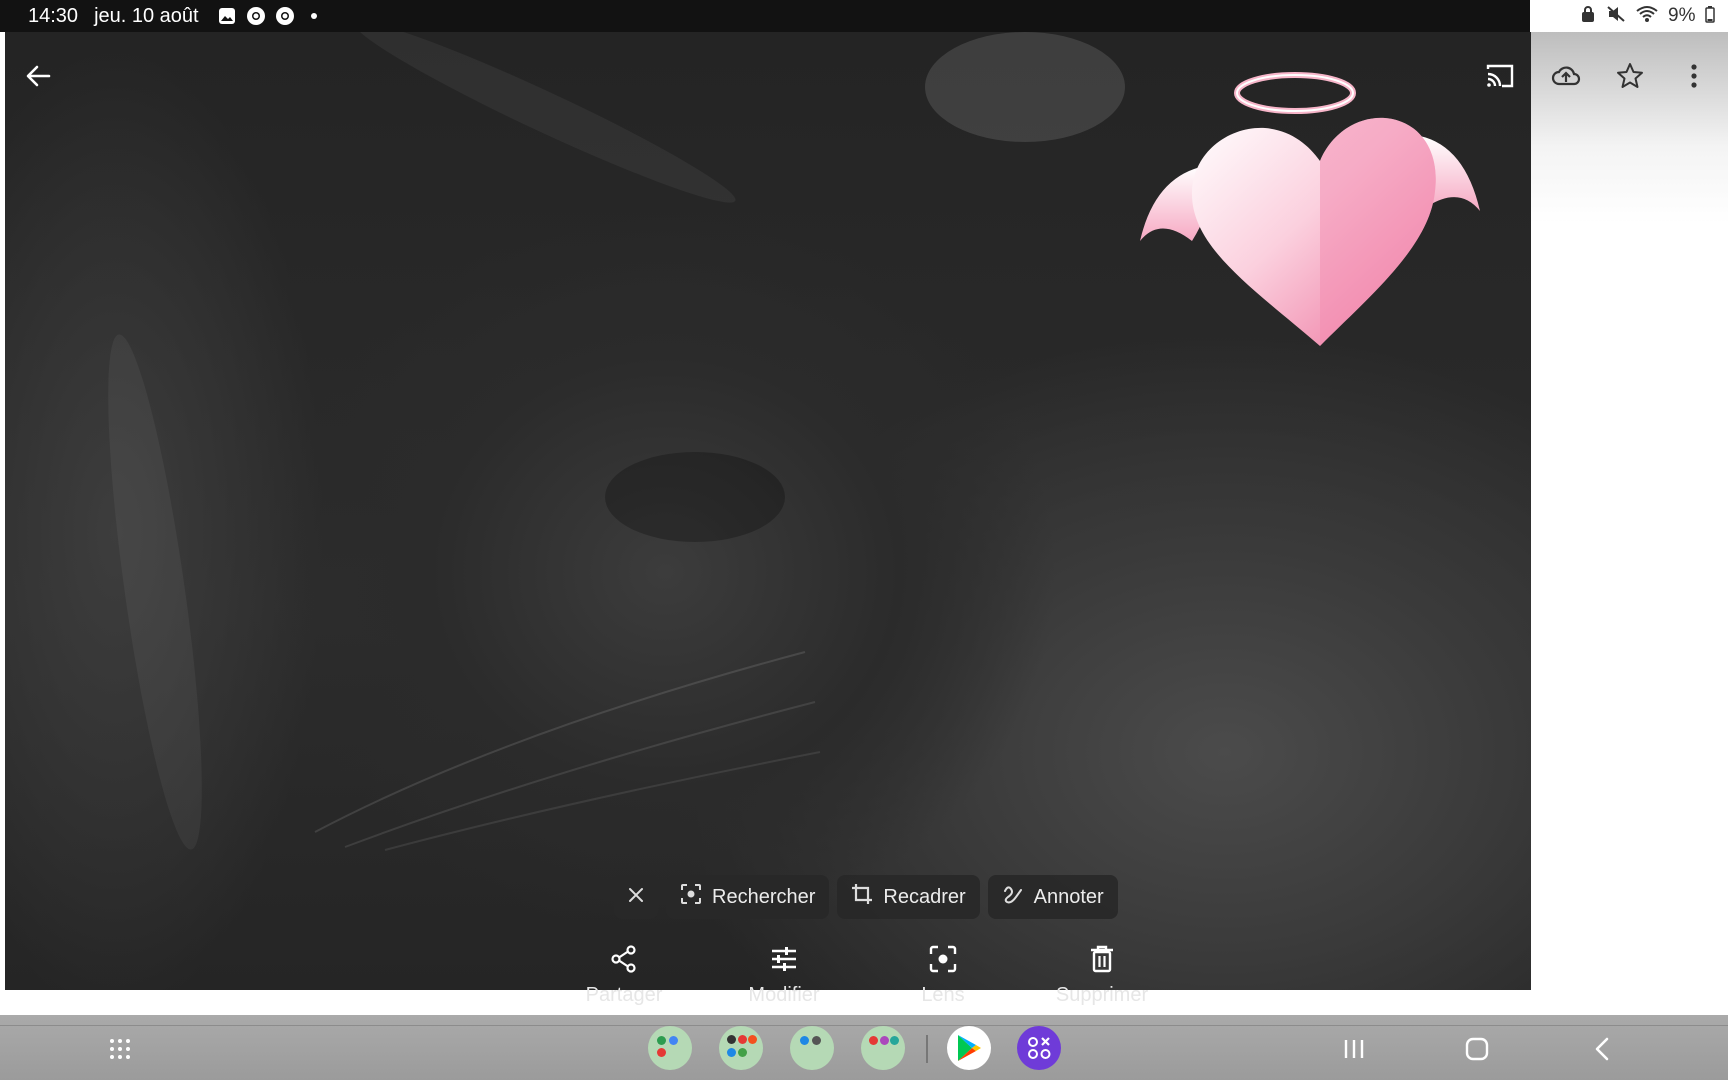  I want to click on gallery-icon, so click(227, 16).